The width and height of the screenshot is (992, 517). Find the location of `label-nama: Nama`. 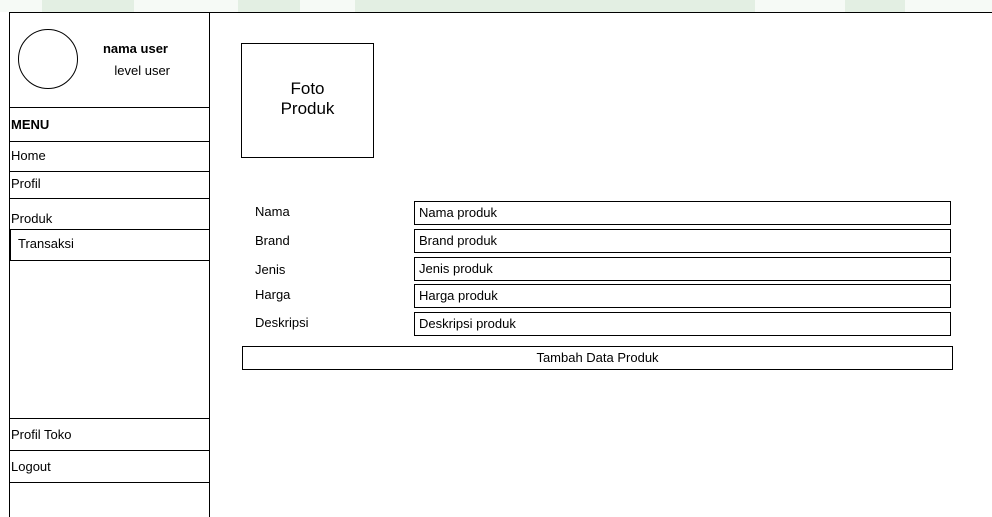

label-nama: Nama is located at coordinates (272, 211).